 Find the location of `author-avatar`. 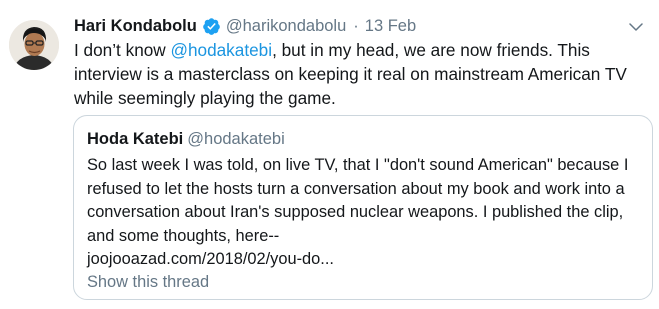

author-avatar is located at coordinates (34, 45).